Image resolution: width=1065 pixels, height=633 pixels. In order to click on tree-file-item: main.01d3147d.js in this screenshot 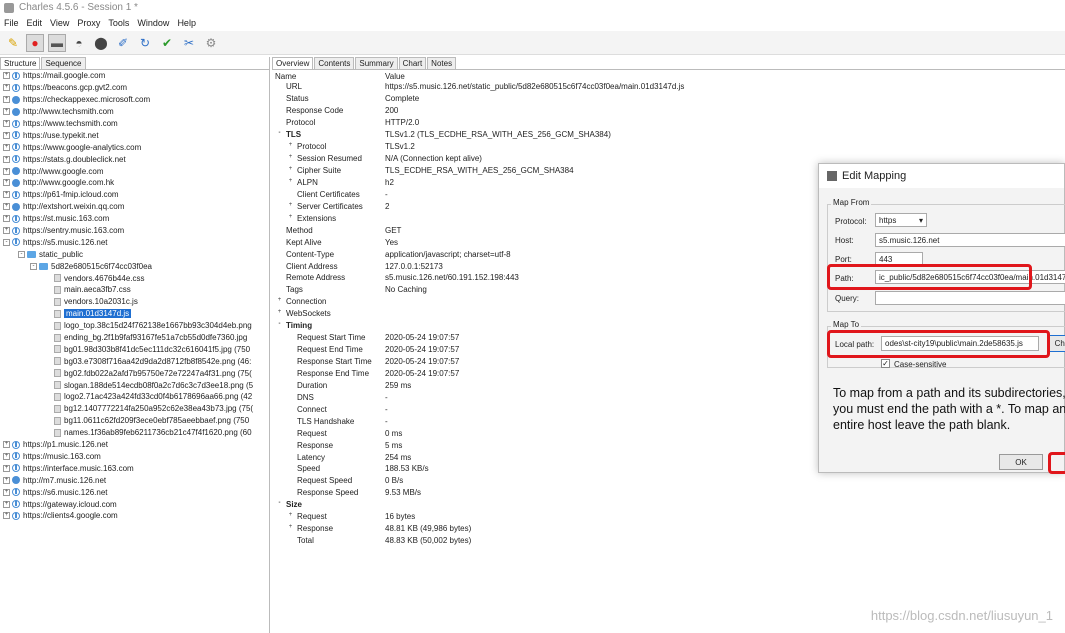, I will do `click(134, 314)`.